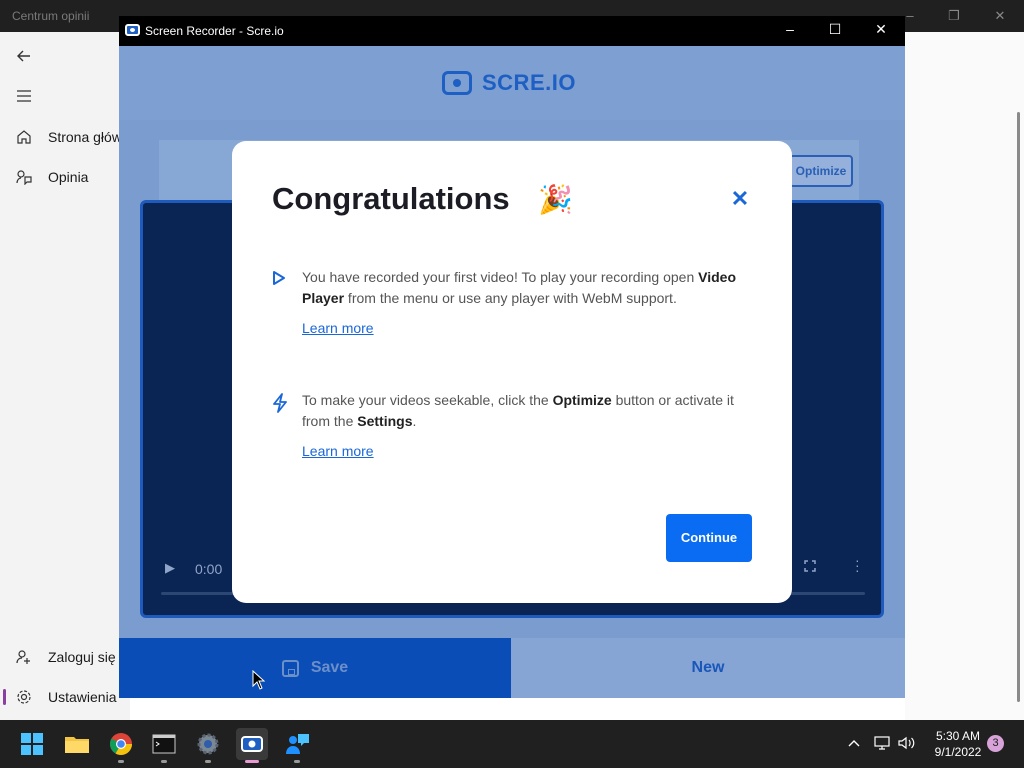  Describe the element at coordinates (329, 667) in the screenshot. I see `save-label: Save` at that location.